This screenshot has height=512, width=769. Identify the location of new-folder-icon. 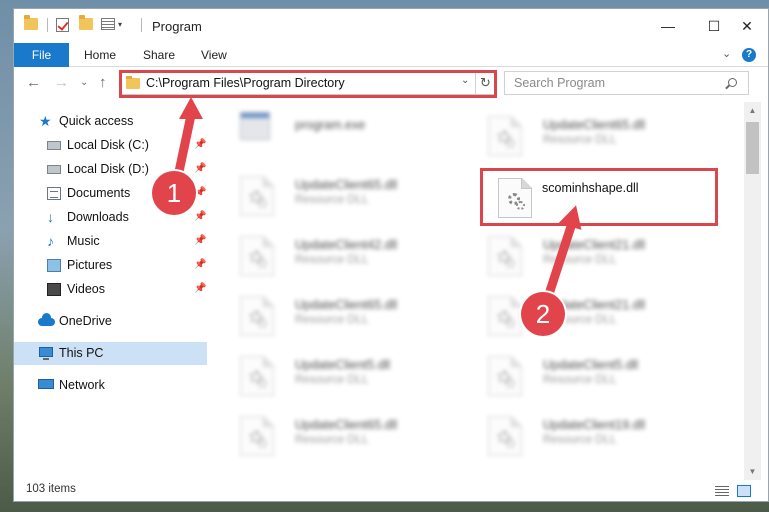
(86, 22).